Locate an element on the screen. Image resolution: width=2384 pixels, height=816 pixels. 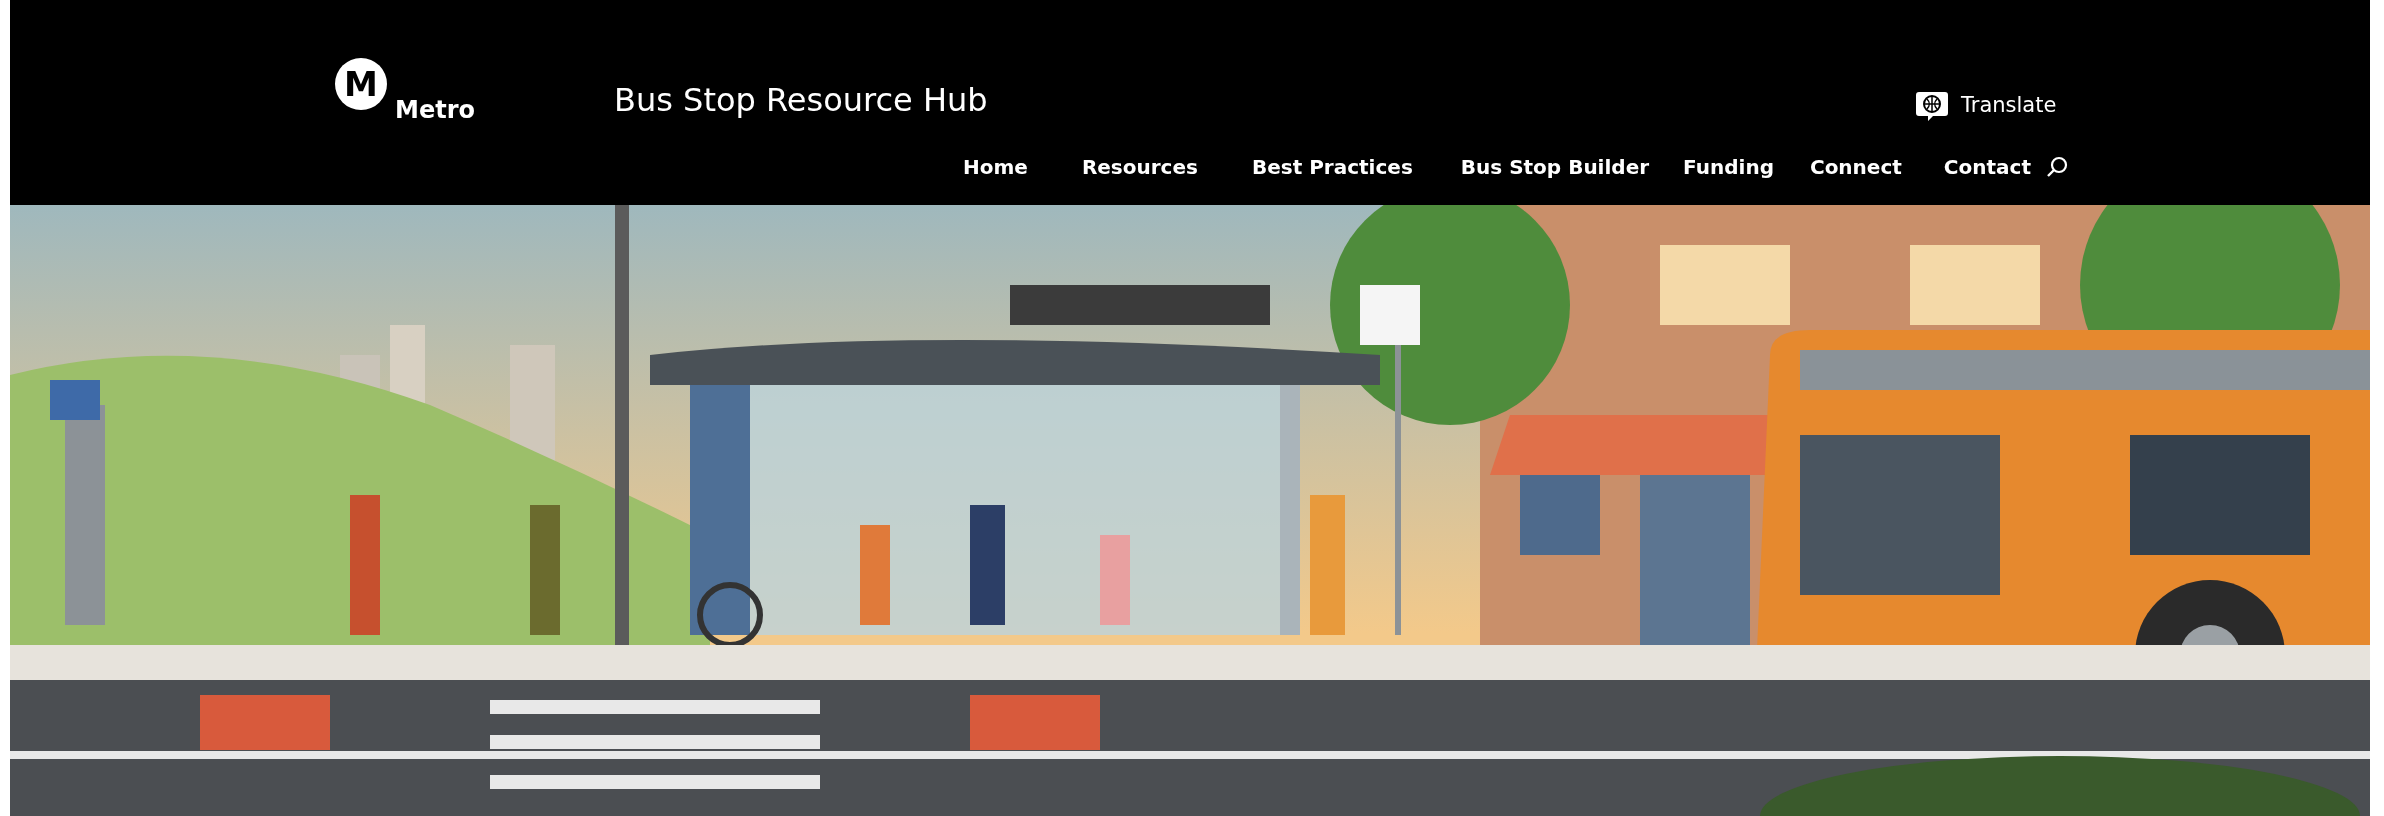
nav-link: Home is located at coordinates (995, 167).